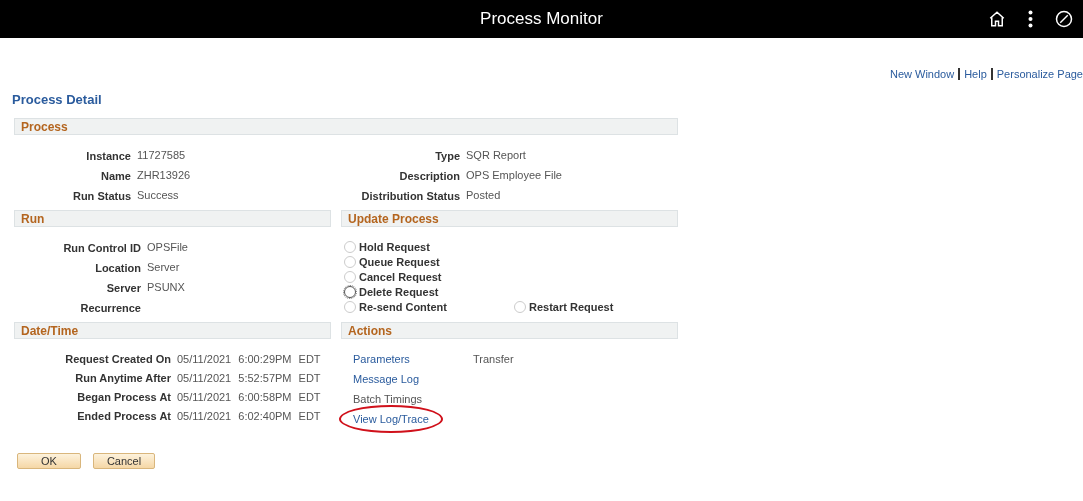 This screenshot has height=501, width=1083. Describe the element at coordinates (164, 267) in the screenshot. I see `field-value: Server` at that location.